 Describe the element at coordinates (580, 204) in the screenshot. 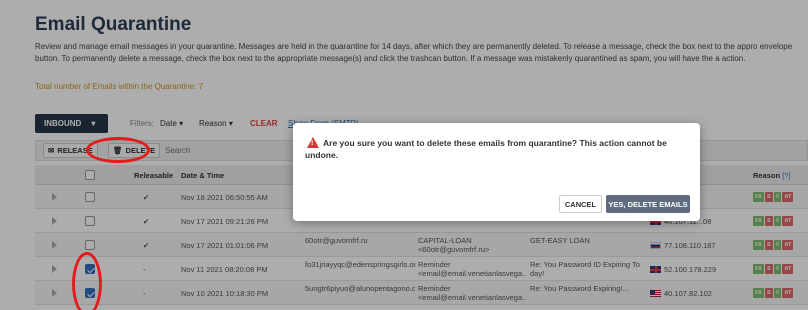

I see `cancel-button: CANCEL` at that location.